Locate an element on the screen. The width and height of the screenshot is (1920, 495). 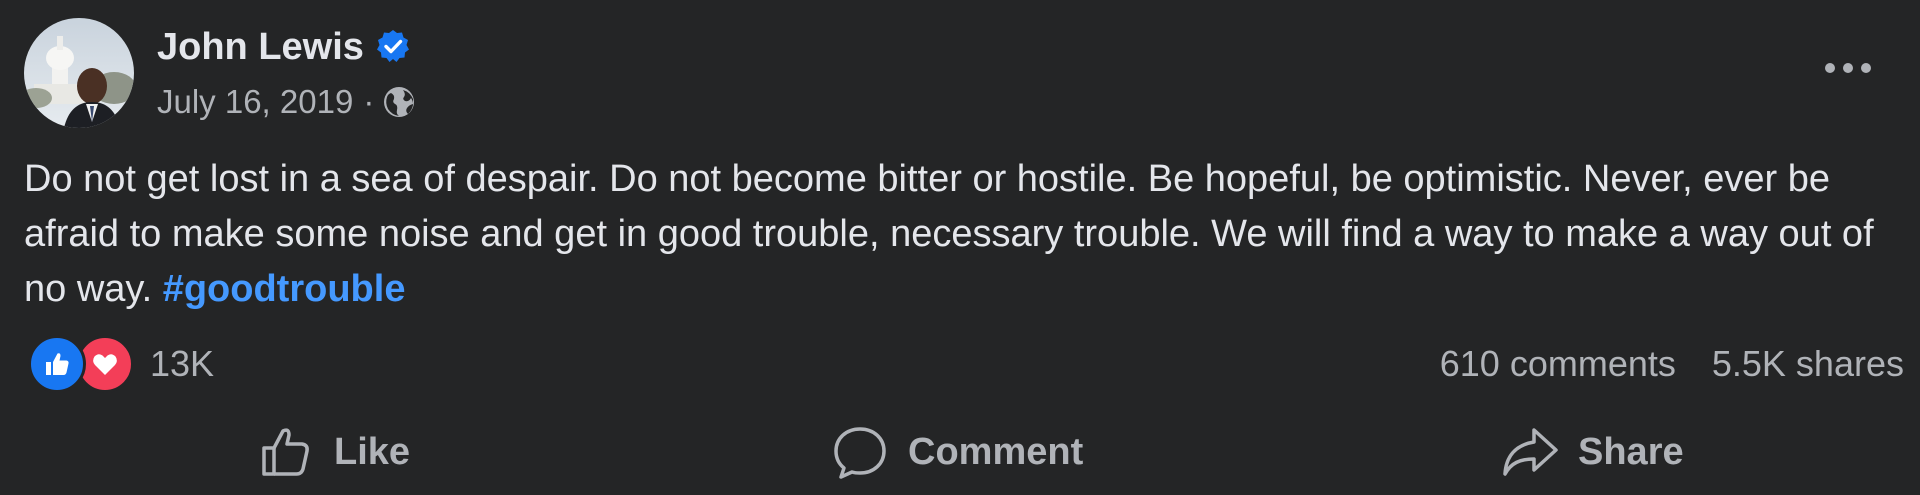
author-avatar is located at coordinates (79, 73).